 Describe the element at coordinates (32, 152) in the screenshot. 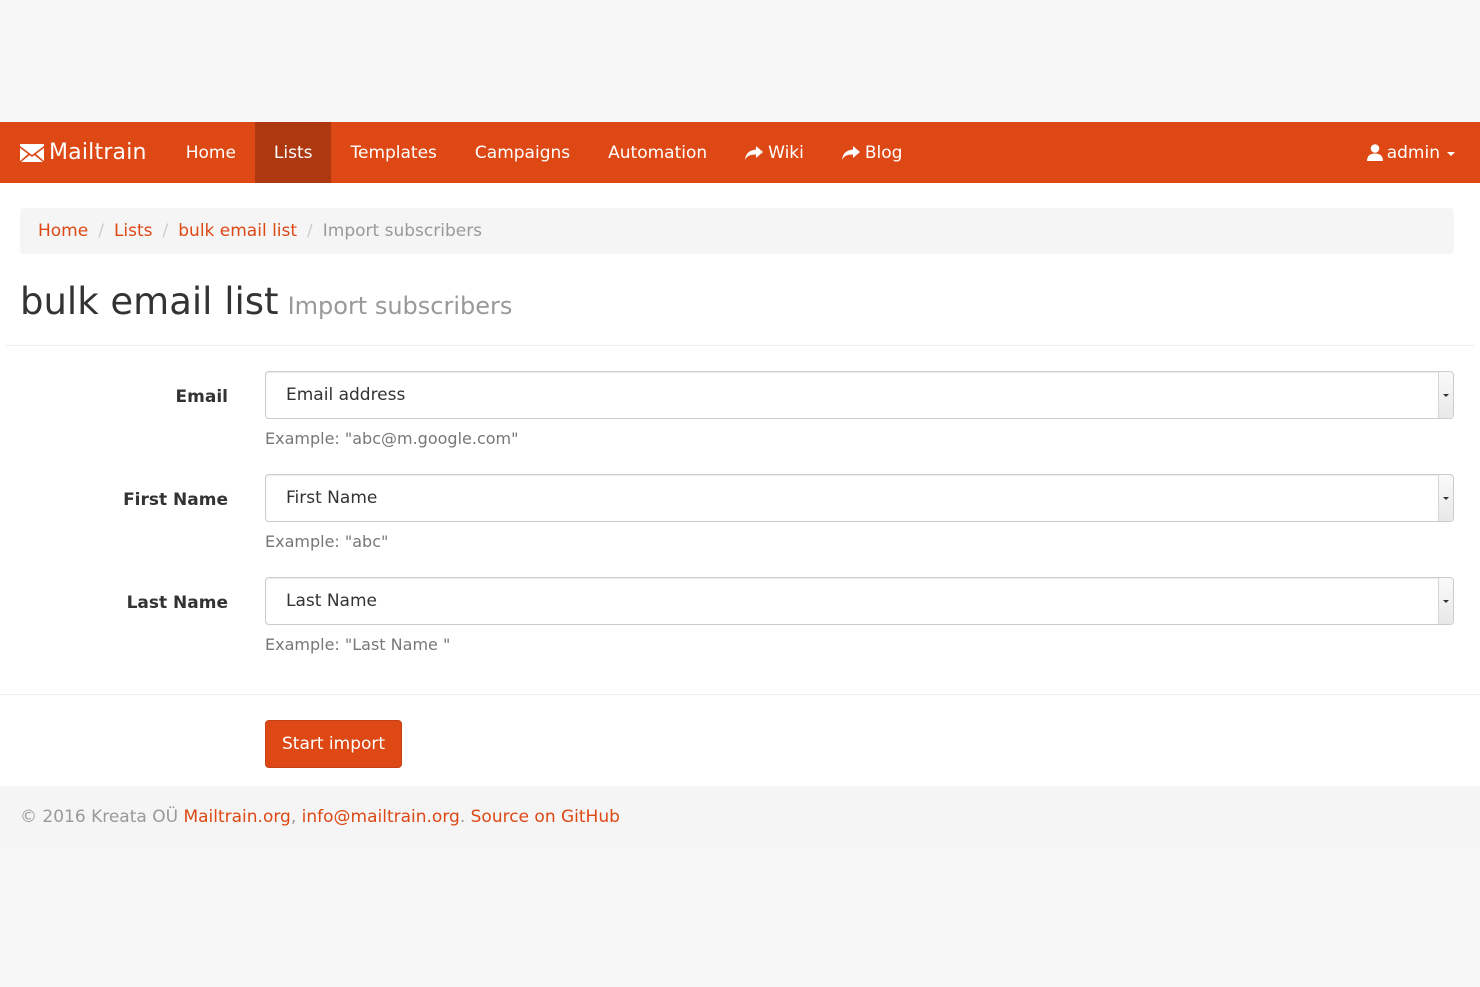

I see `envelope-icon` at that location.